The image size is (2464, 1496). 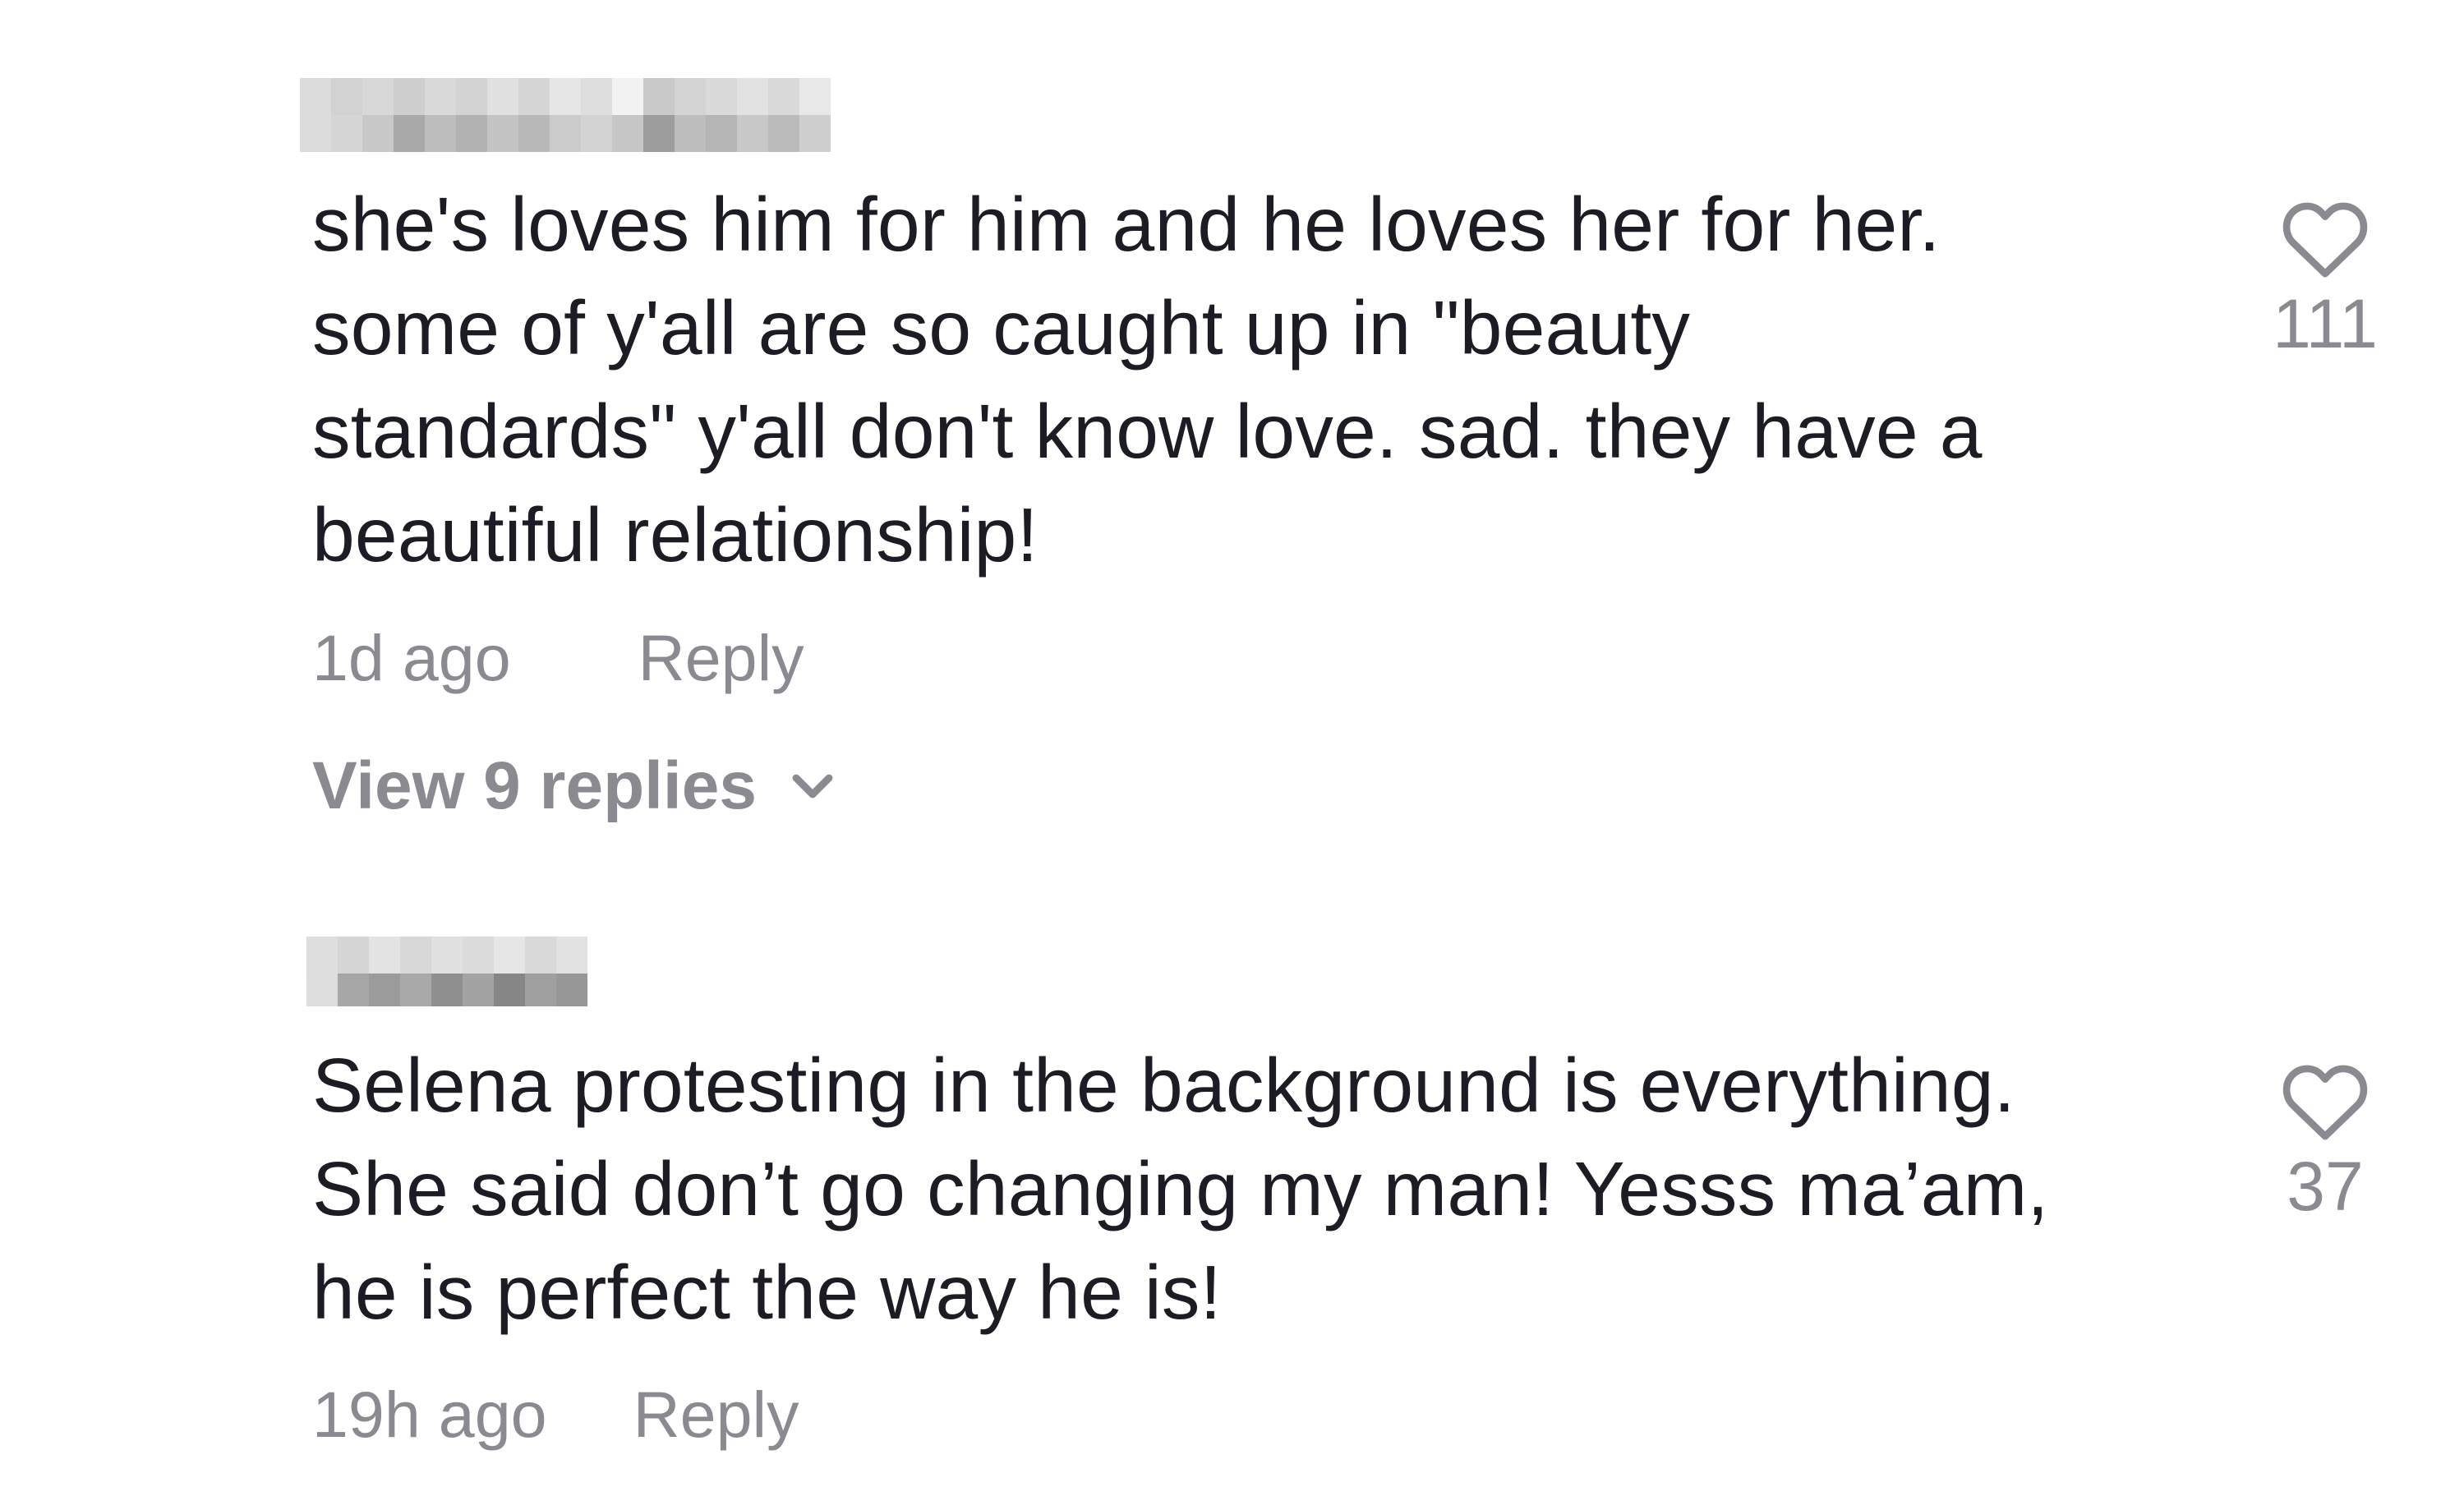 What do you see at coordinates (429, 1414) in the screenshot?
I see `comment-timestamp: 19h ago` at bounding box center [429, 1414].